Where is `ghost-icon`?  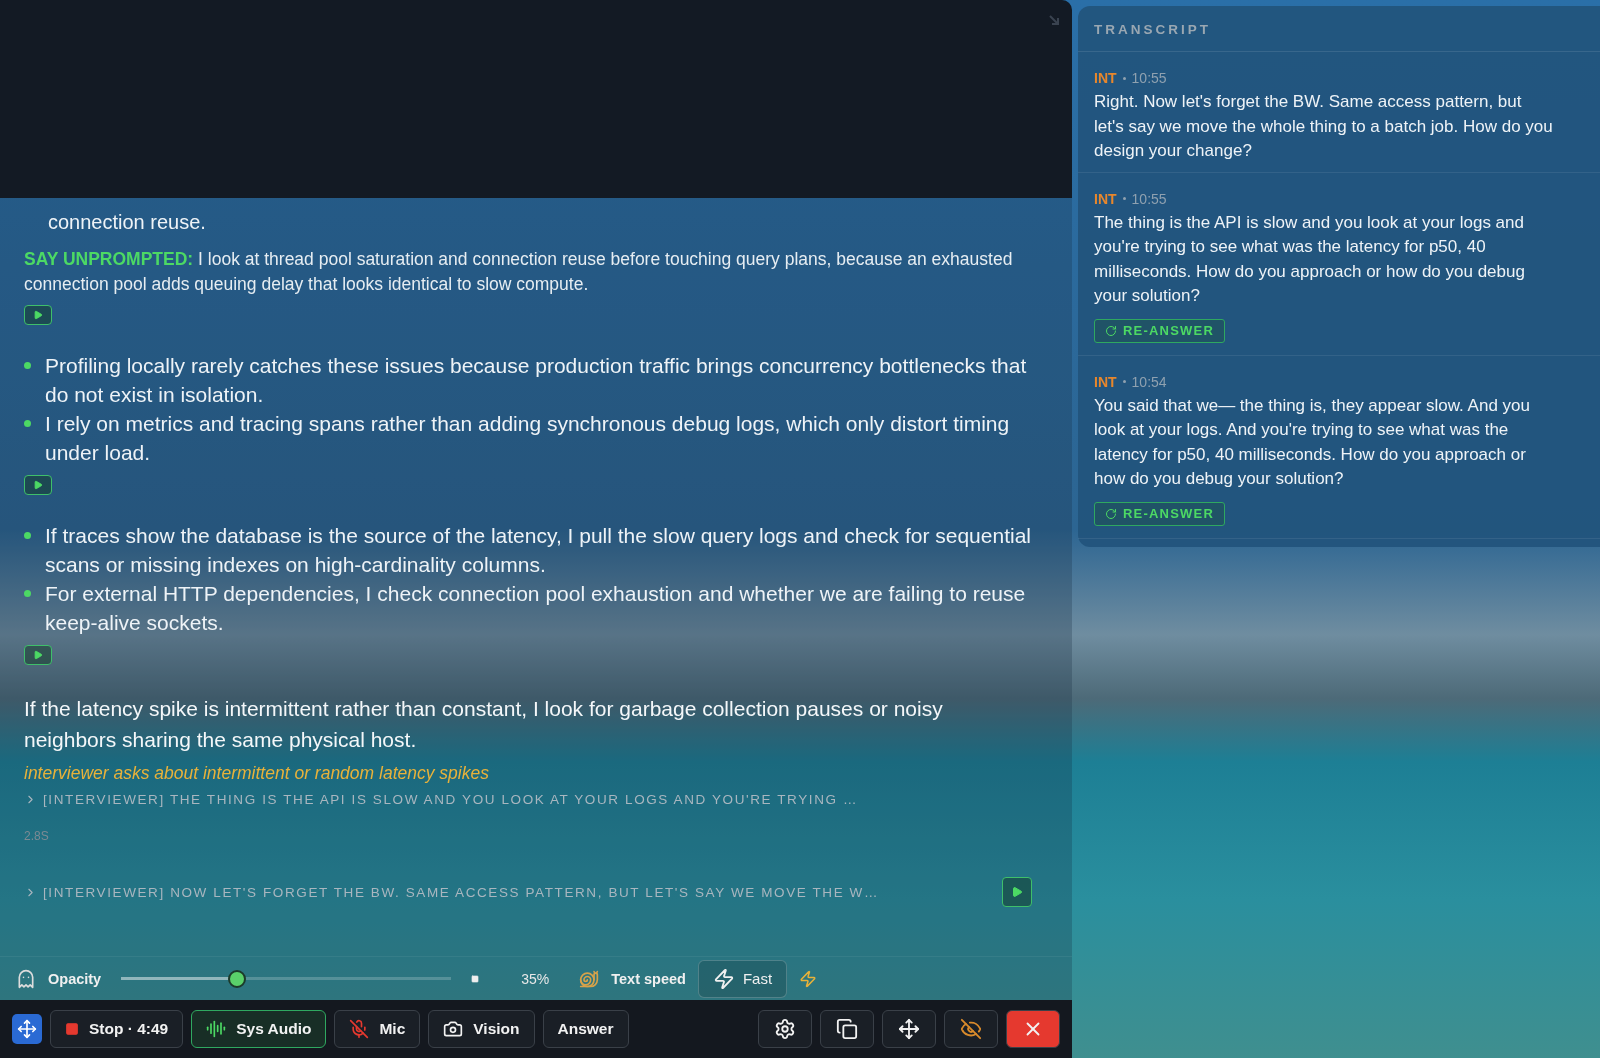
ghost-icon is located at coordinates (26, 978).